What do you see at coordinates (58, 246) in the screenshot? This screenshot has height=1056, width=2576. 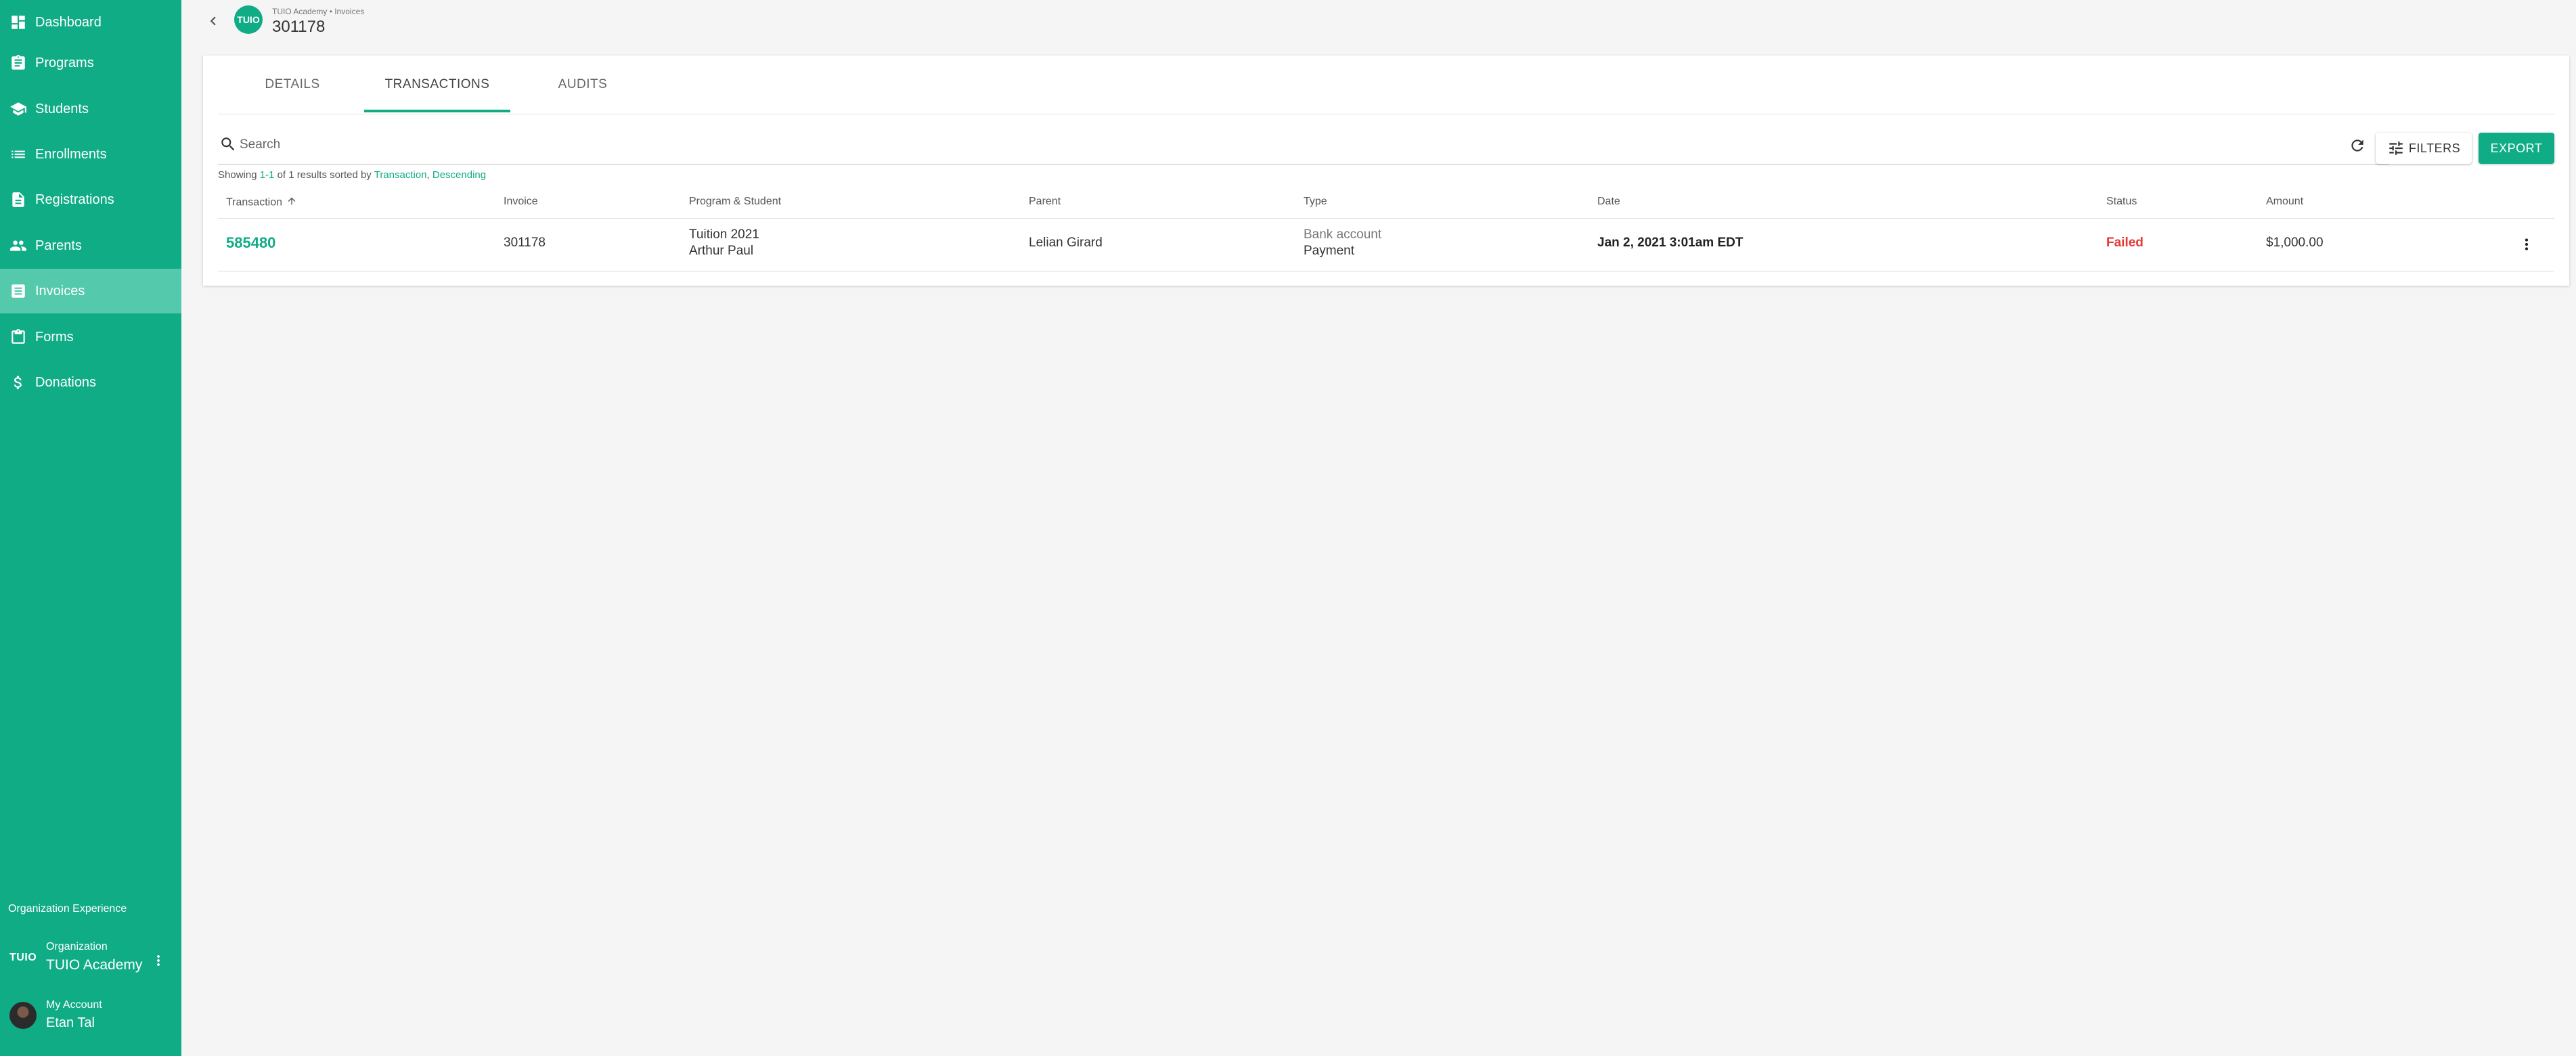 I see `sidebar-item-label: Parents` at bounding box center [58, 246].